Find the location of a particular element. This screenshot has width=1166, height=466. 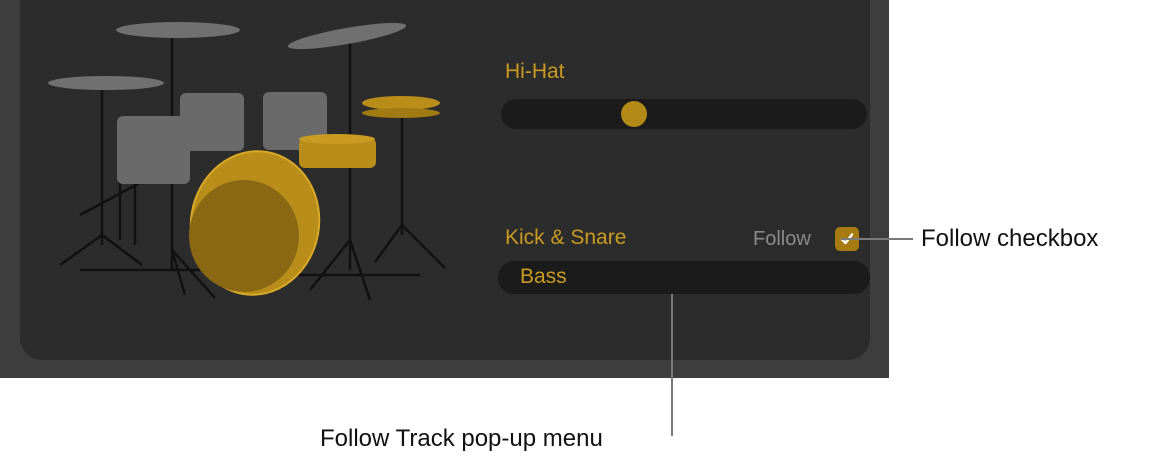

hihat-bottom is located at coordinates (401, 113).